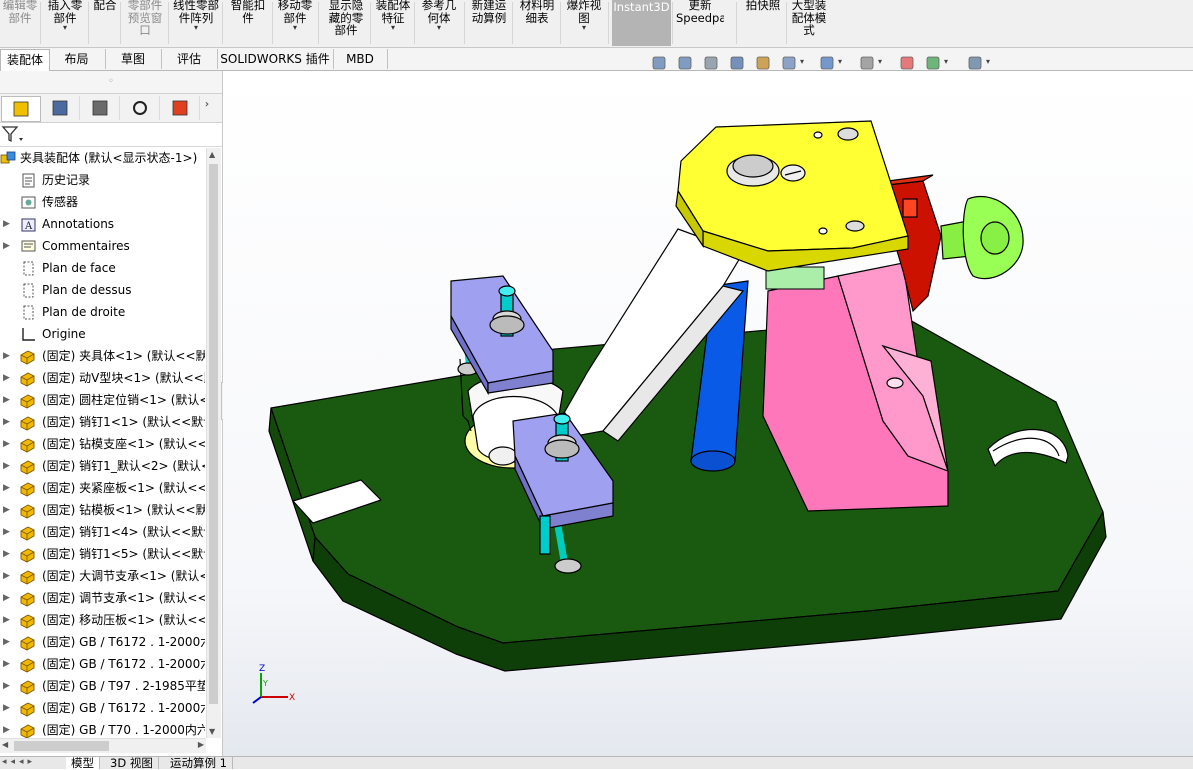 This screenshot has width=1193, height=770. Describe the element at coordinates (83, 763) in the screenshot. I see `bottom-tab-0: 模型` at that location.